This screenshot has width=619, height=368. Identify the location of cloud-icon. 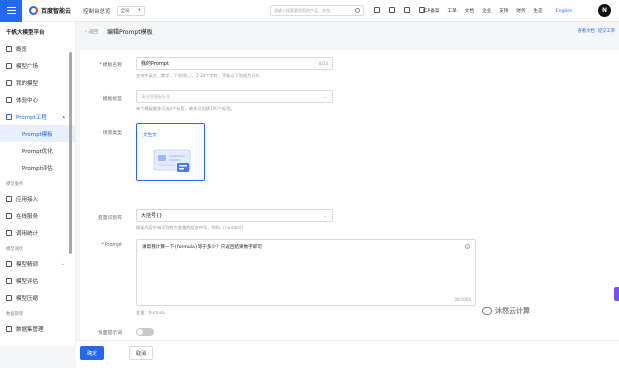
(9, 215).